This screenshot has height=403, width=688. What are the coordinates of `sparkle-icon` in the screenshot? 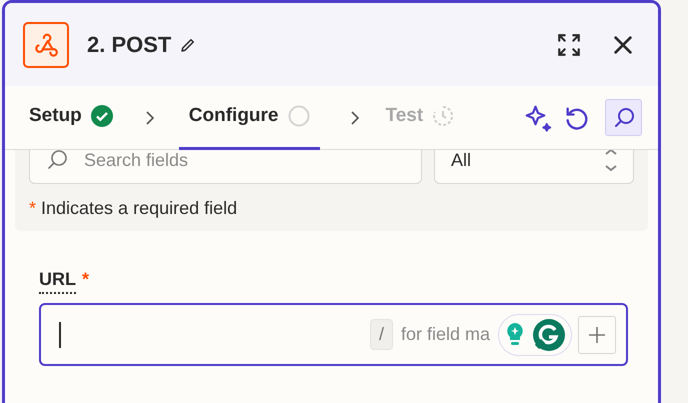 It's located at (538, 117).